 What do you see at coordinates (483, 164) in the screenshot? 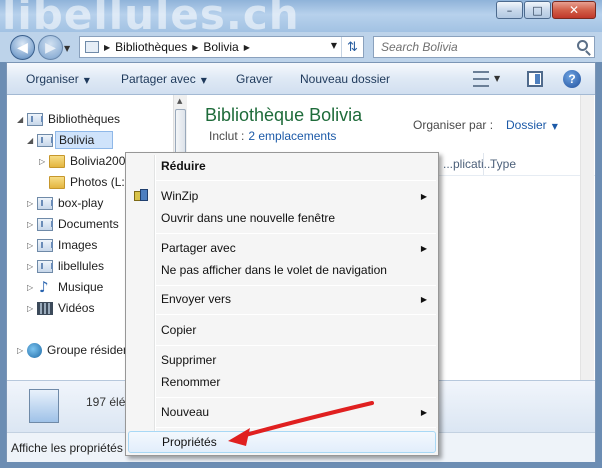
I see `column-divider` at bounding box center [483, 164].